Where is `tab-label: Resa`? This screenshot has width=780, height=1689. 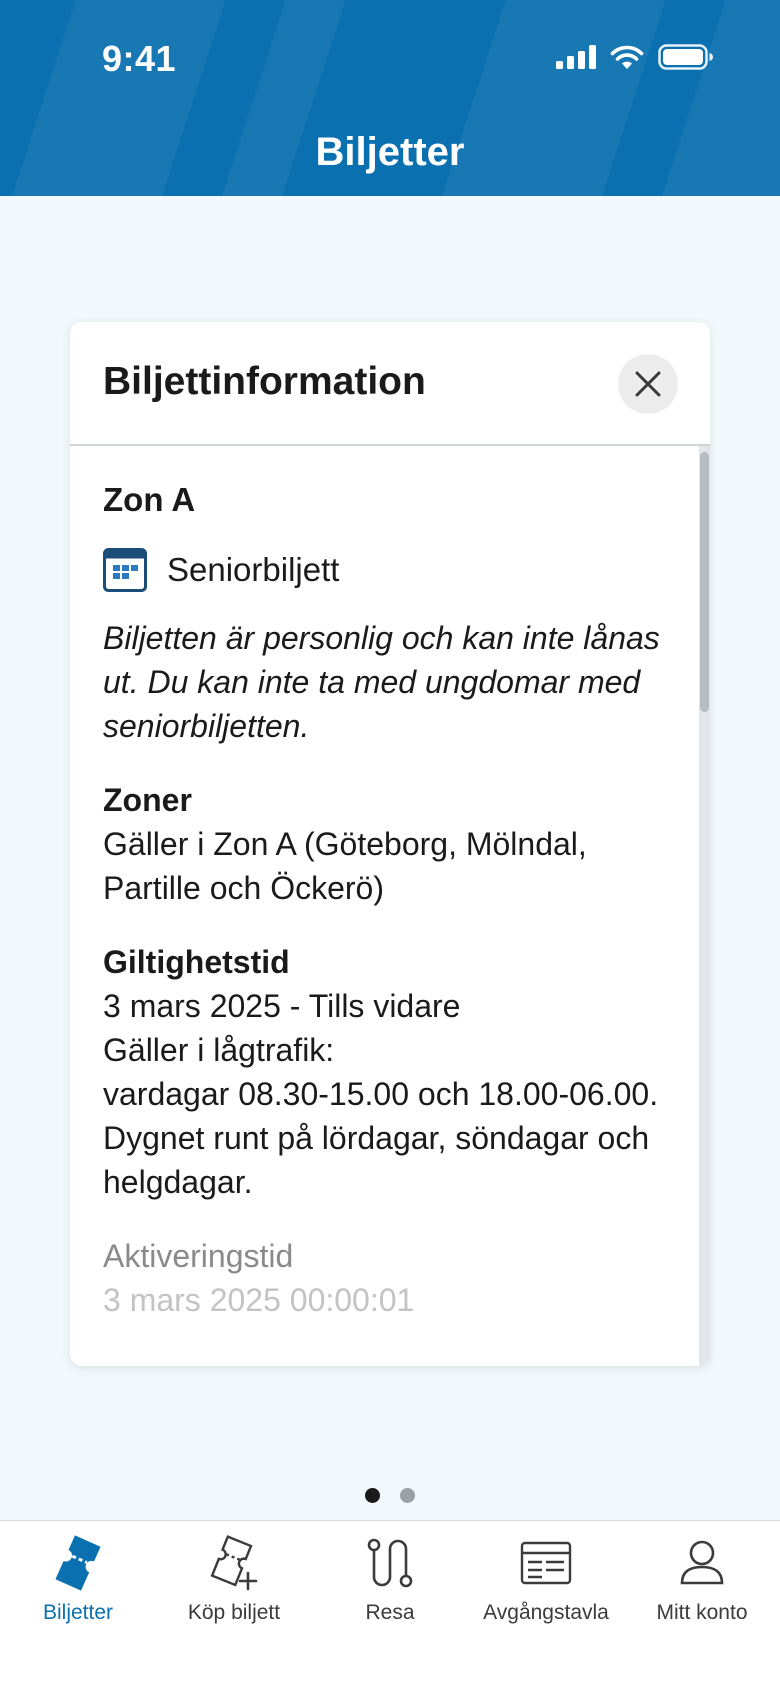
tab-label: Resa is located at coordinates (390, 1612).